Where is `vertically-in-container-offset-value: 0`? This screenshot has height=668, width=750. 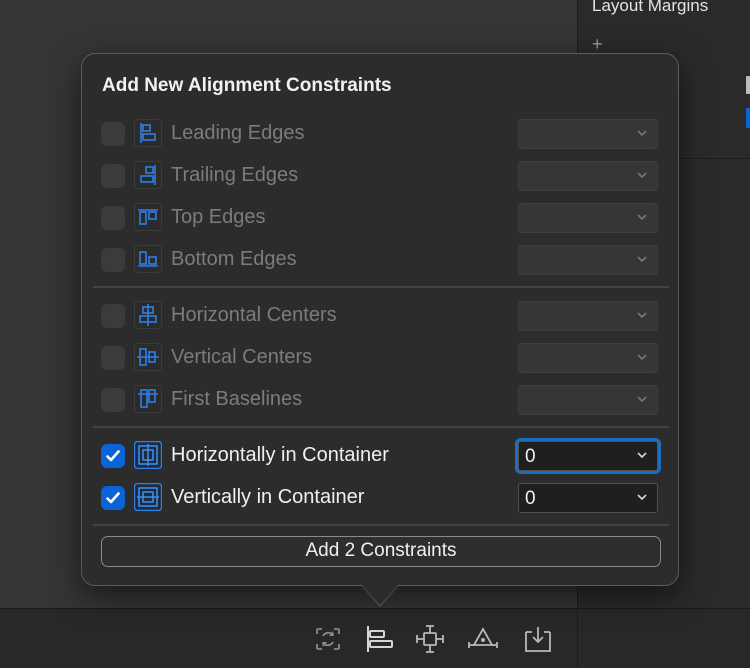 vertically-in-container-offset-value: 0 is located at coordinates (530, 498).